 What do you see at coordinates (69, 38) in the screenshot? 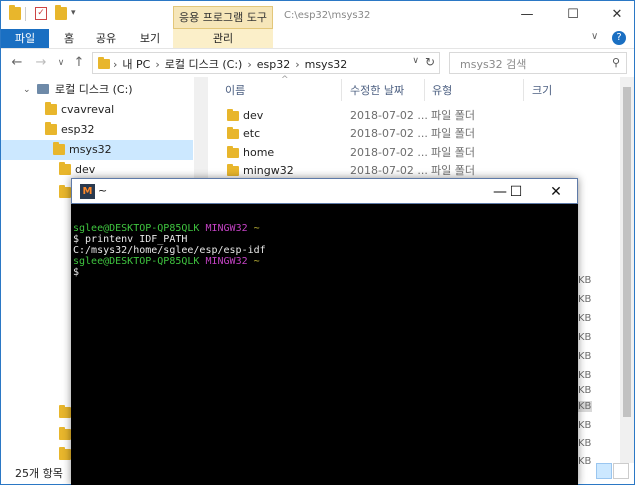
I see `tab-home: 홈` at bounding box center [69, 38].